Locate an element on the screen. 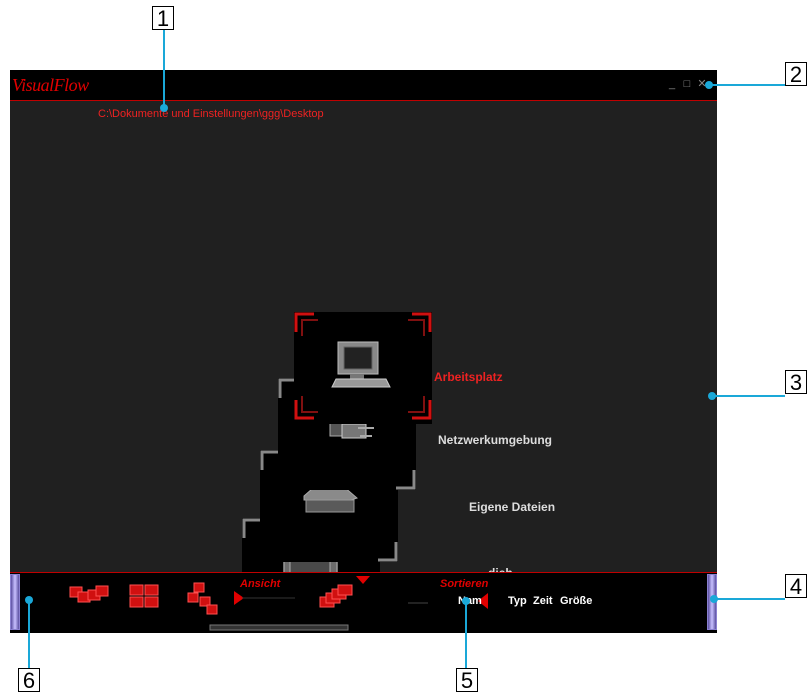 The image size is (812, 697). toolbar-graphics is located at coordinates (278, 603).